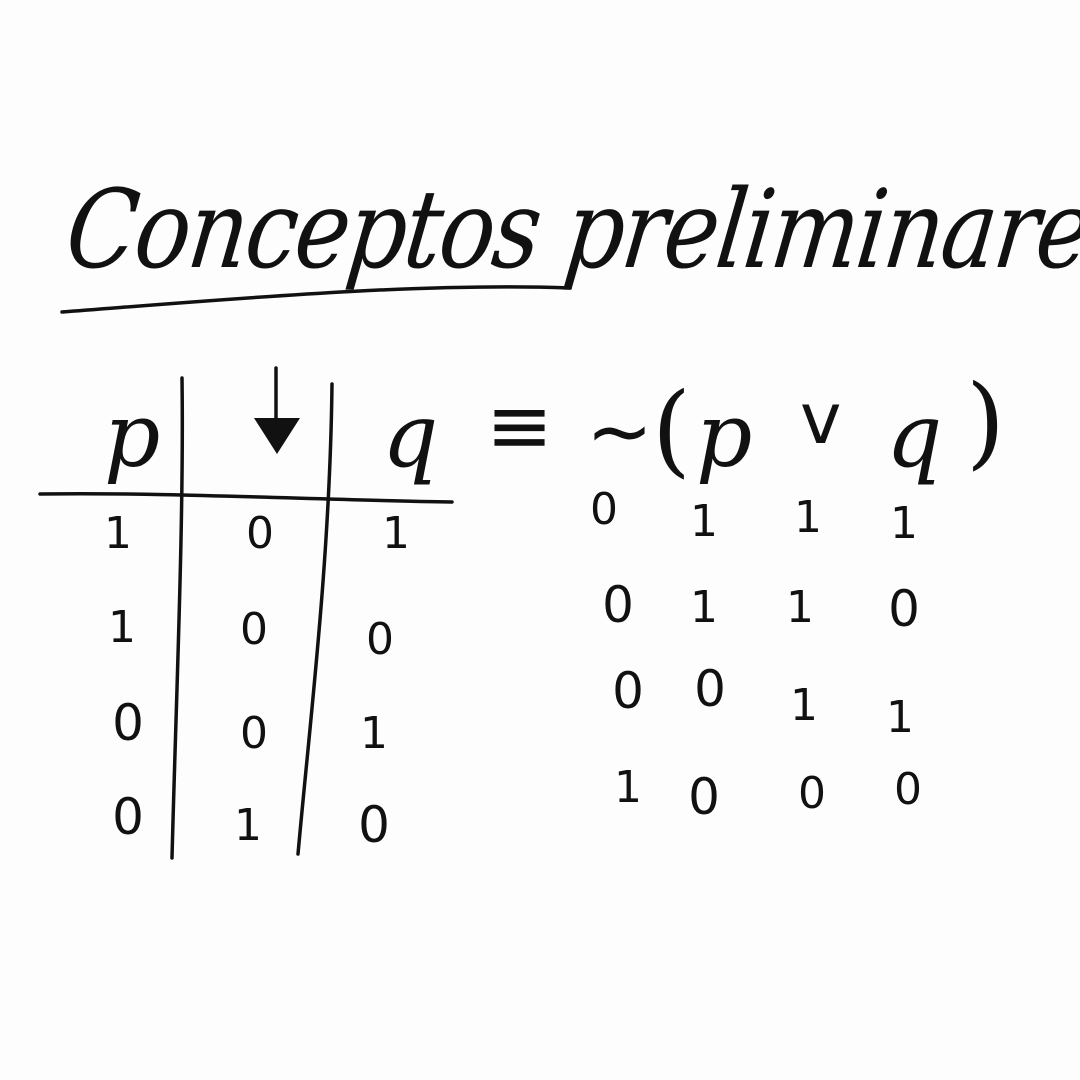 The height and width of the screenshot is (1080, 1080). What do you see at coordinates (570, 229) in the screenshot?
I see `page-title: Conceptos preliminares` at bounding box center [570, 229].